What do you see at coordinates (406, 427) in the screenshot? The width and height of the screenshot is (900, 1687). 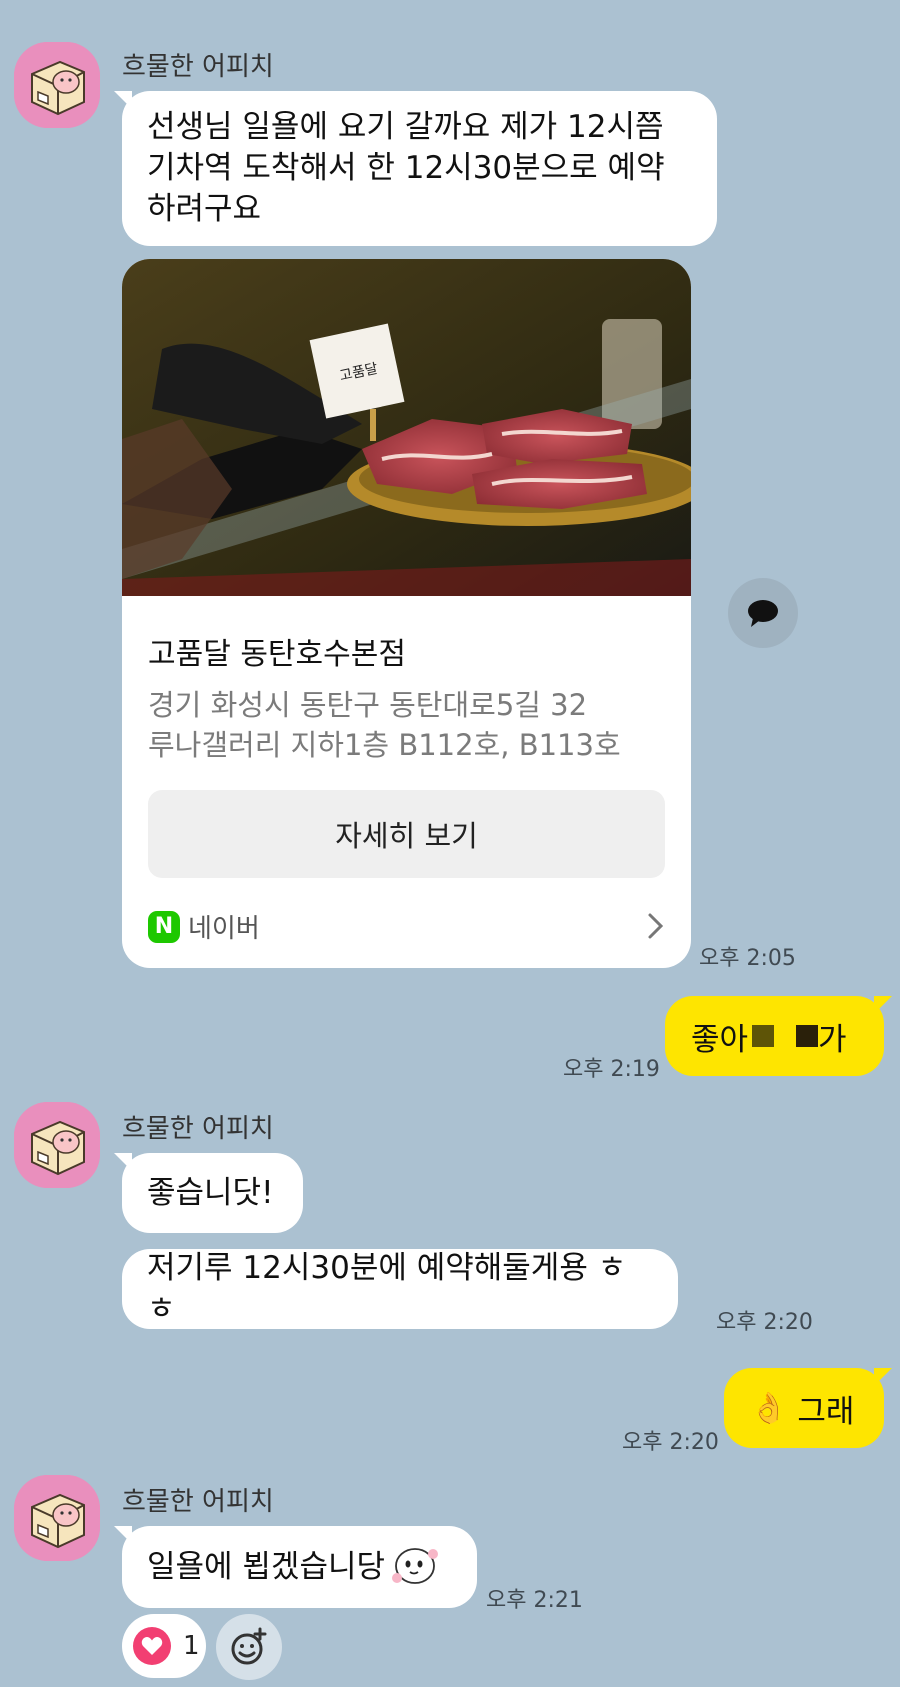 I see `place-photo: 고품달` at bounding box center [406, 427].